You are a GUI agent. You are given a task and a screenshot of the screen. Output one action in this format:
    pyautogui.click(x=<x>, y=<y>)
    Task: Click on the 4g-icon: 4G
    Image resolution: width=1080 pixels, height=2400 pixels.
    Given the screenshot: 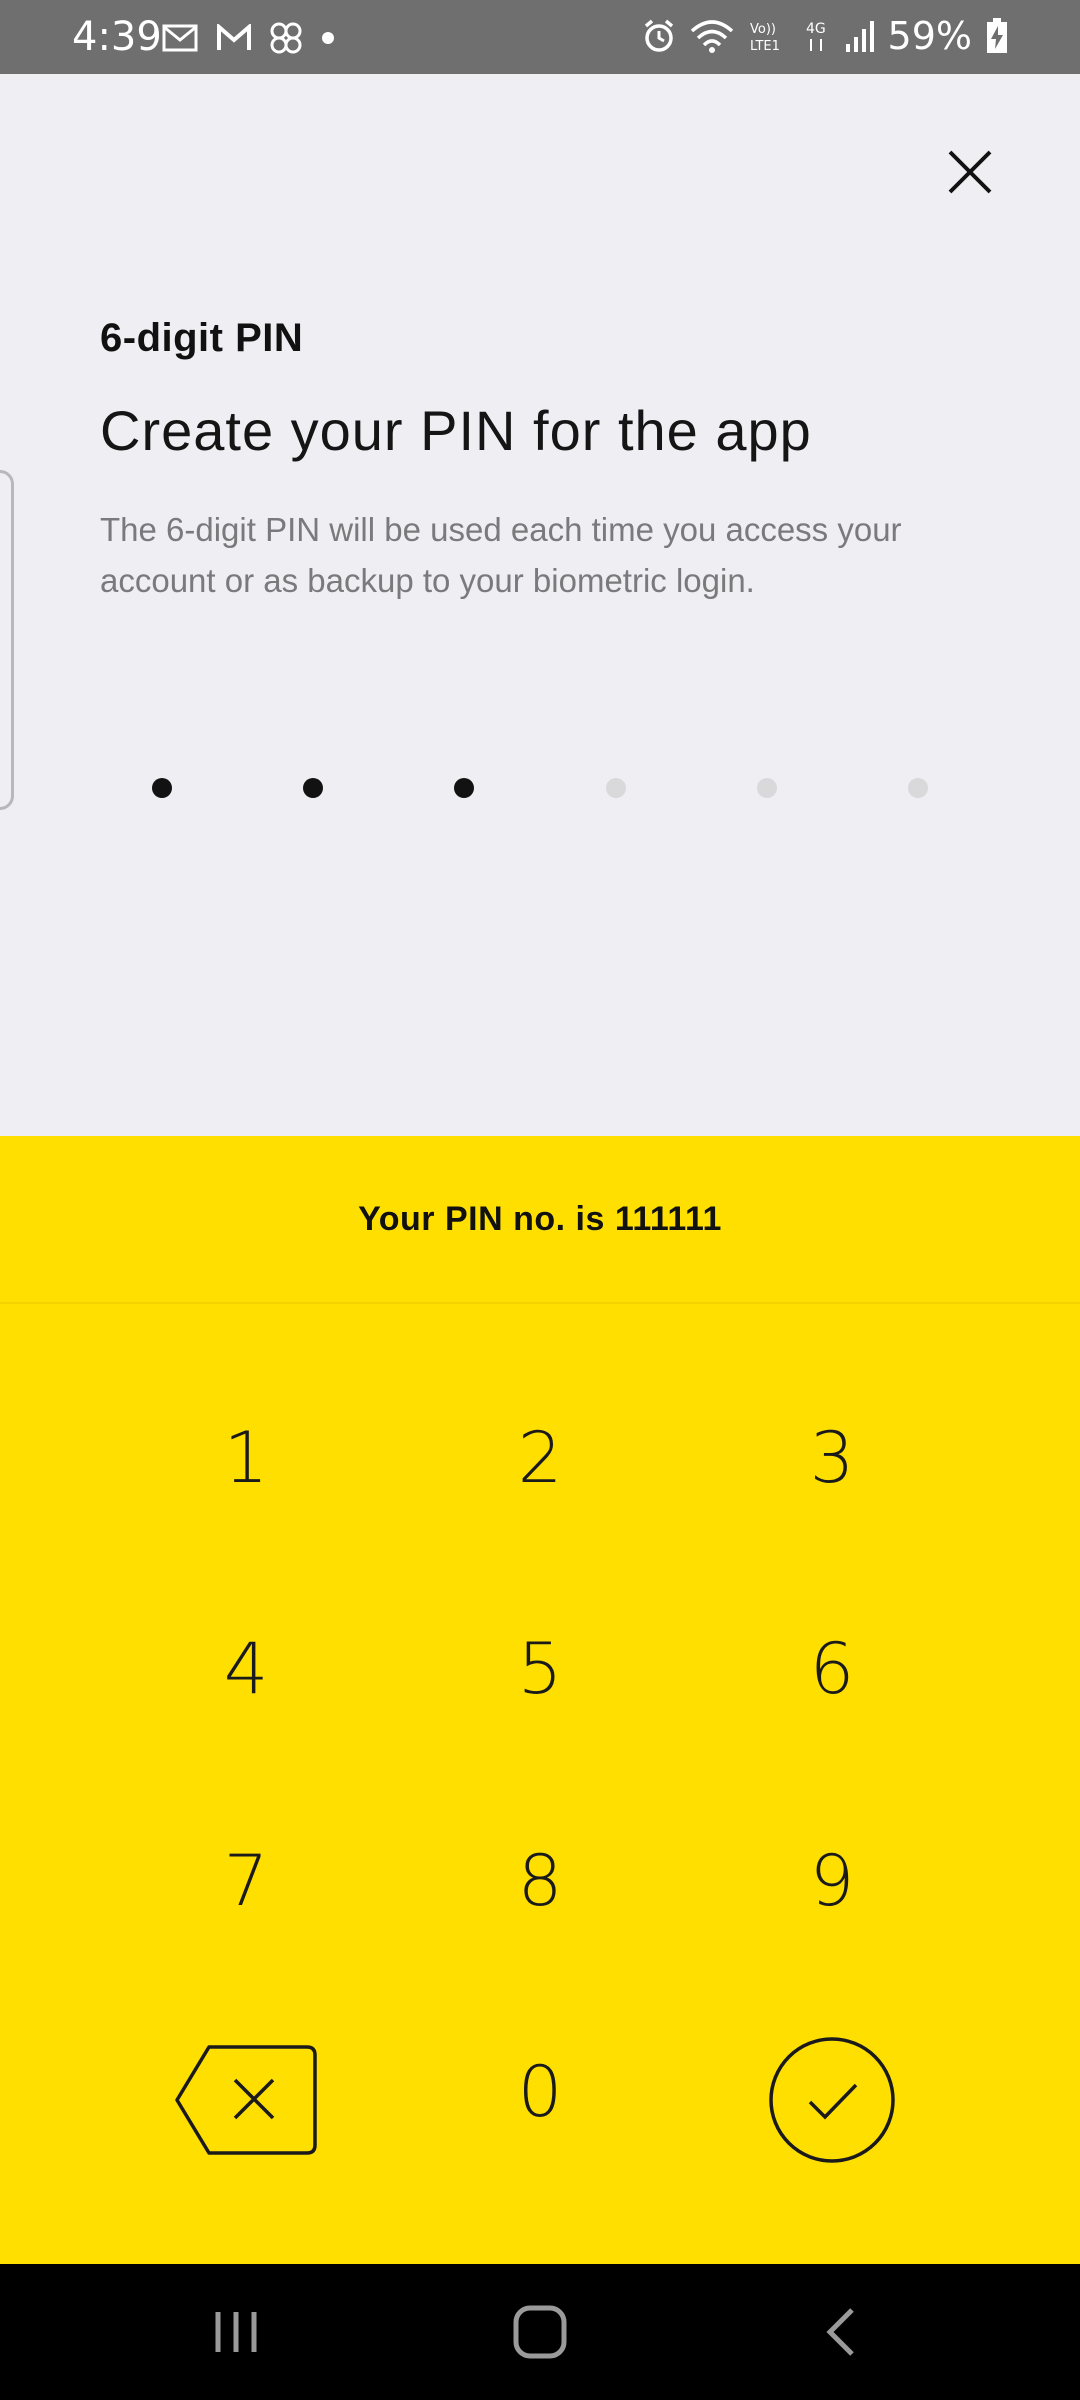 What is the action you would take?
    pyautogui.click(x=817, y=36)
    